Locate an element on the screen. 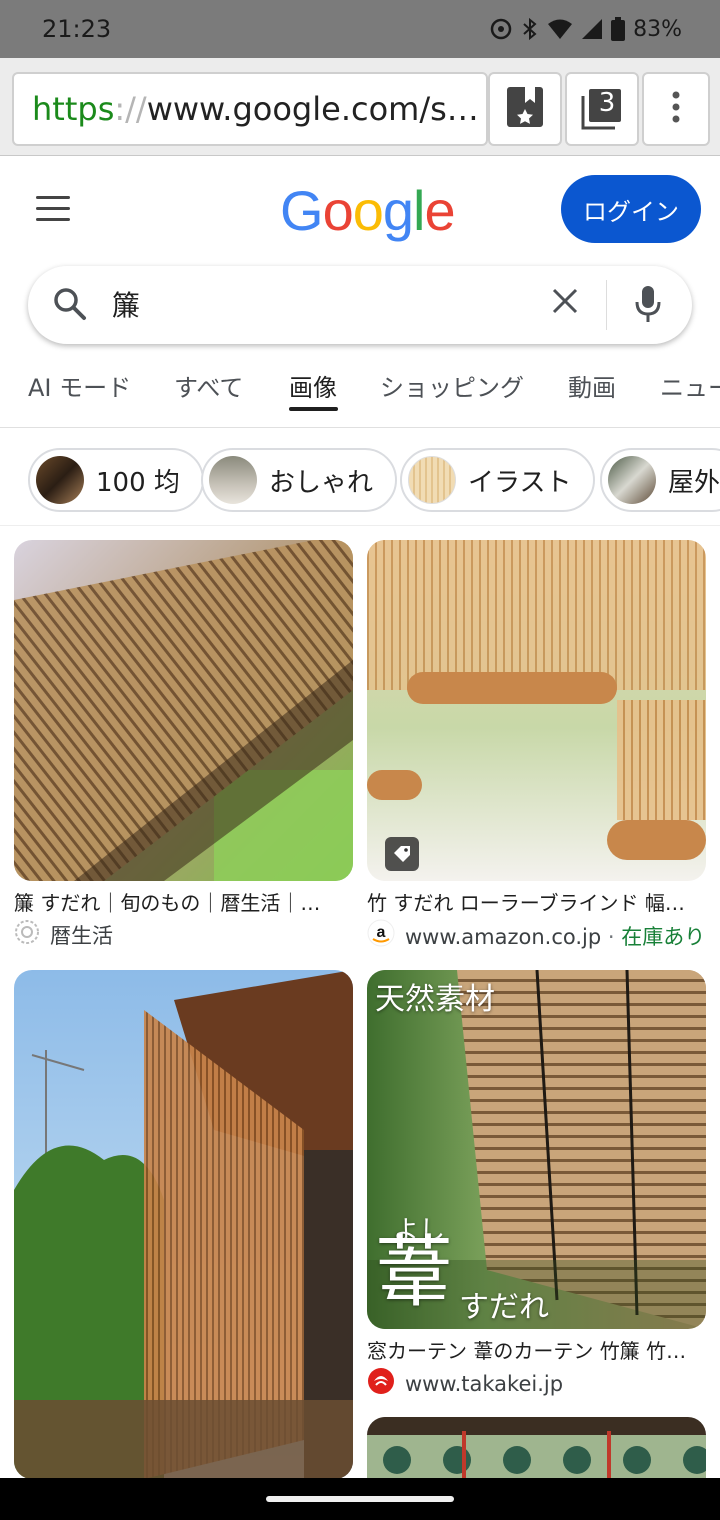 This screenshot has width=720, height=1520. microphone-icon is located at coordinates (648, 306).